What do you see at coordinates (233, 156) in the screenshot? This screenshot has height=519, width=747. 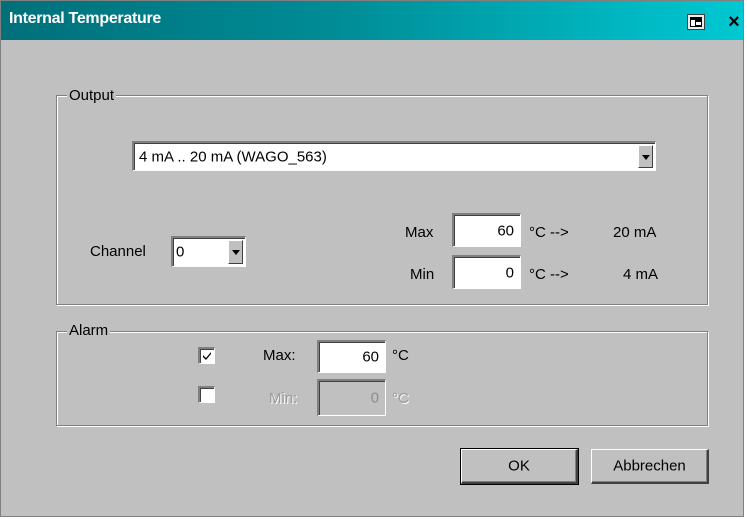 I see `output-type-value: 4 mA .. 20 mA (WAGO_563)` at bounding box center [233, 156].